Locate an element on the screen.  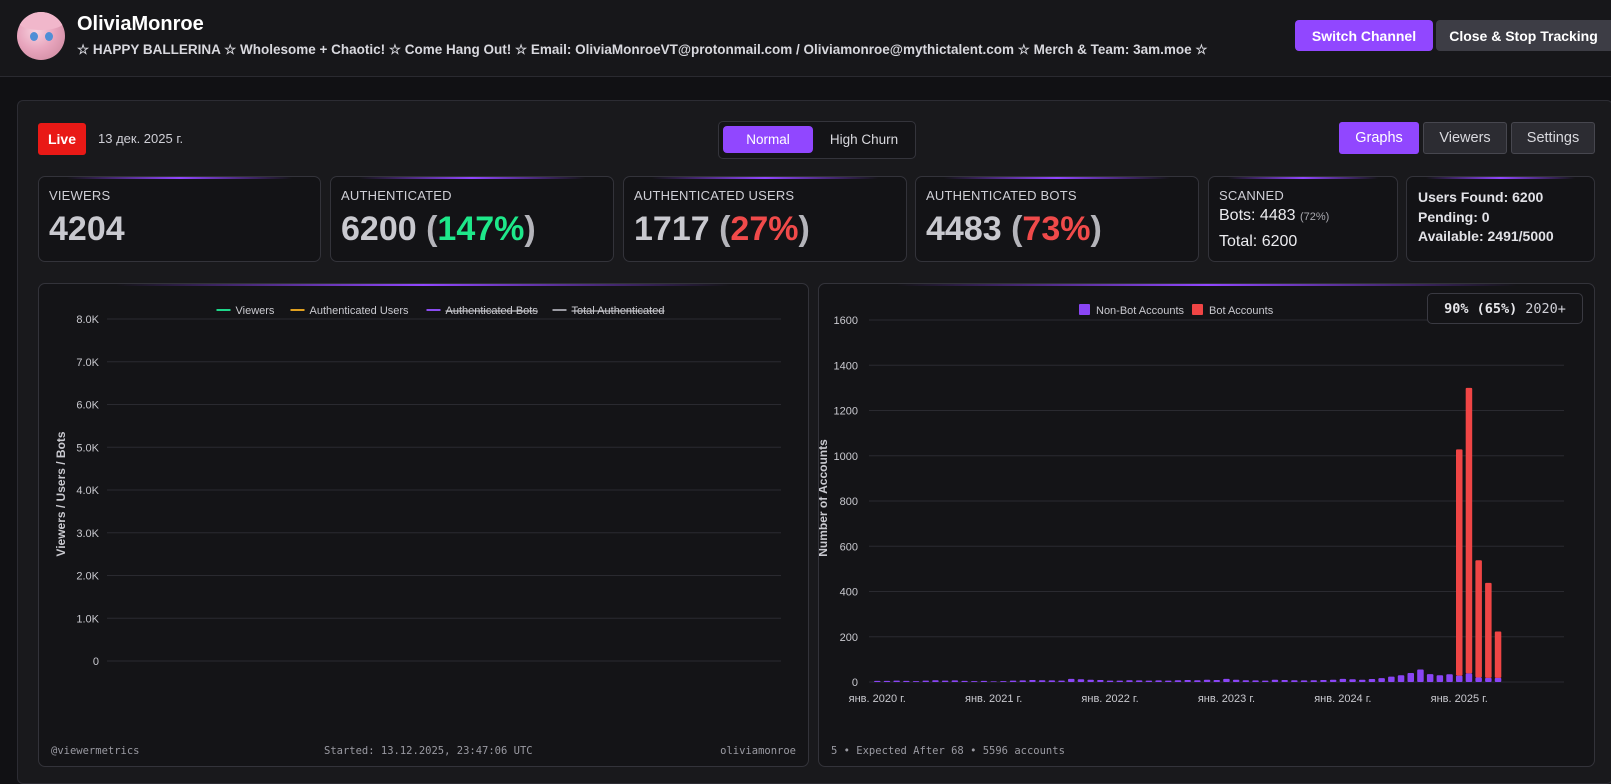
tab-graphs: Graphs is located at coordinates (1379, 138).